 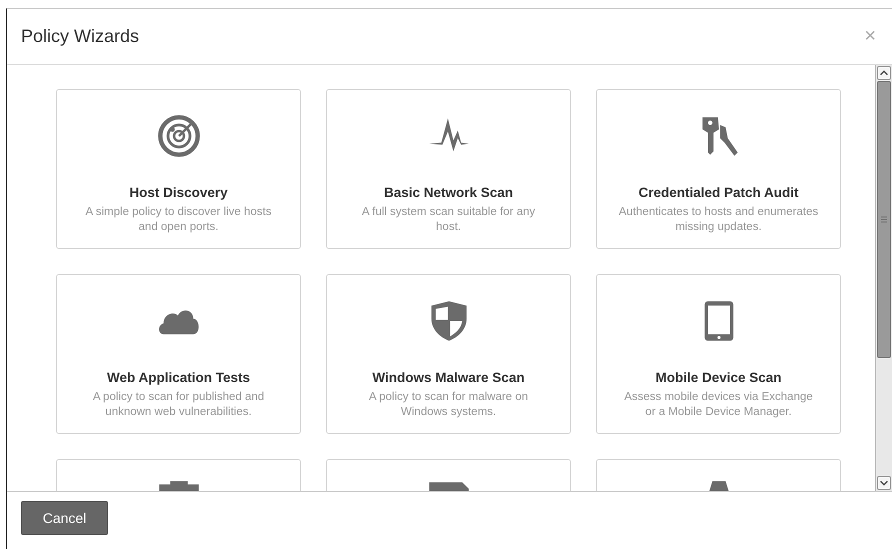 I want to click on scrollbar, so click(x=883, y=278).